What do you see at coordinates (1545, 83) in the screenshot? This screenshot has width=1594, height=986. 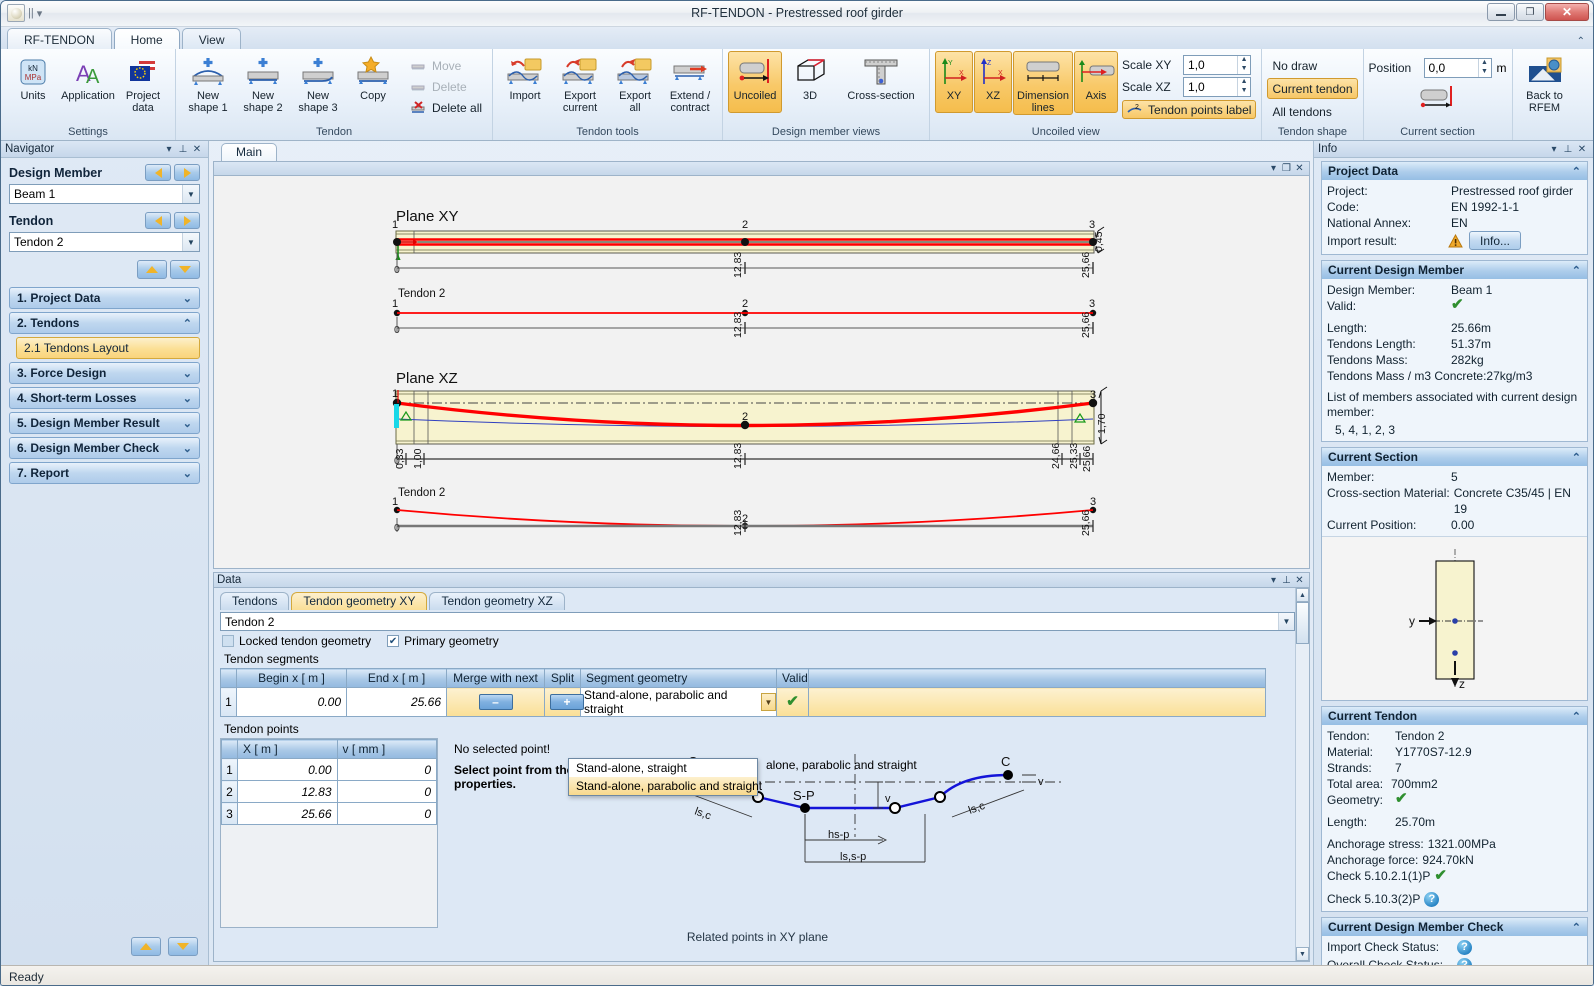 I see `back-to-rfem-button: Back to RFEM` at bounding box center [1545, 83].